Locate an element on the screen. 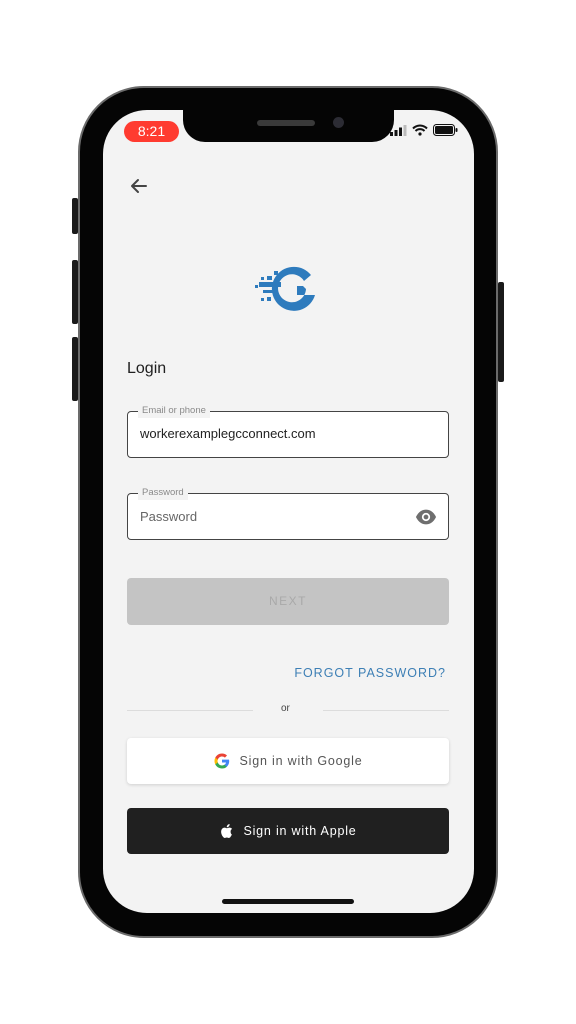 Image resolution: width=576 pixels, height=1024 pixels. divider-left is located at coordinates (190, 710).